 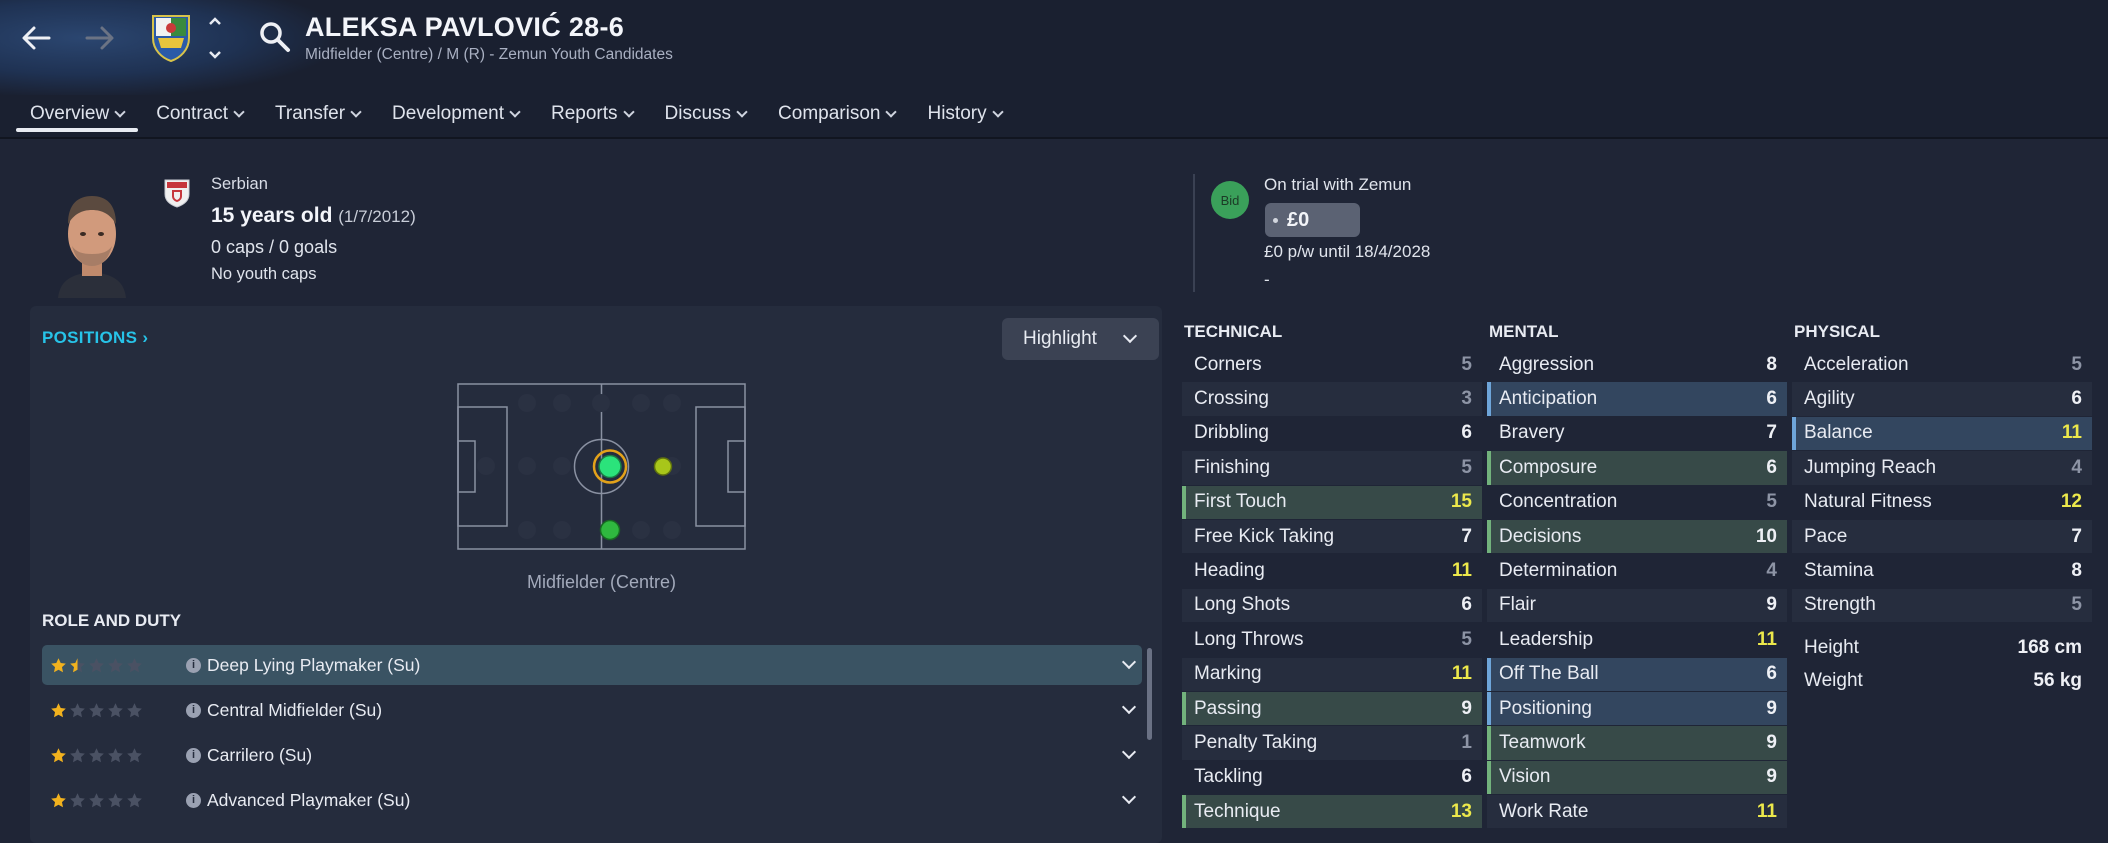 I want to click on attribute-name: Heading, so click(x=1229, y=571).